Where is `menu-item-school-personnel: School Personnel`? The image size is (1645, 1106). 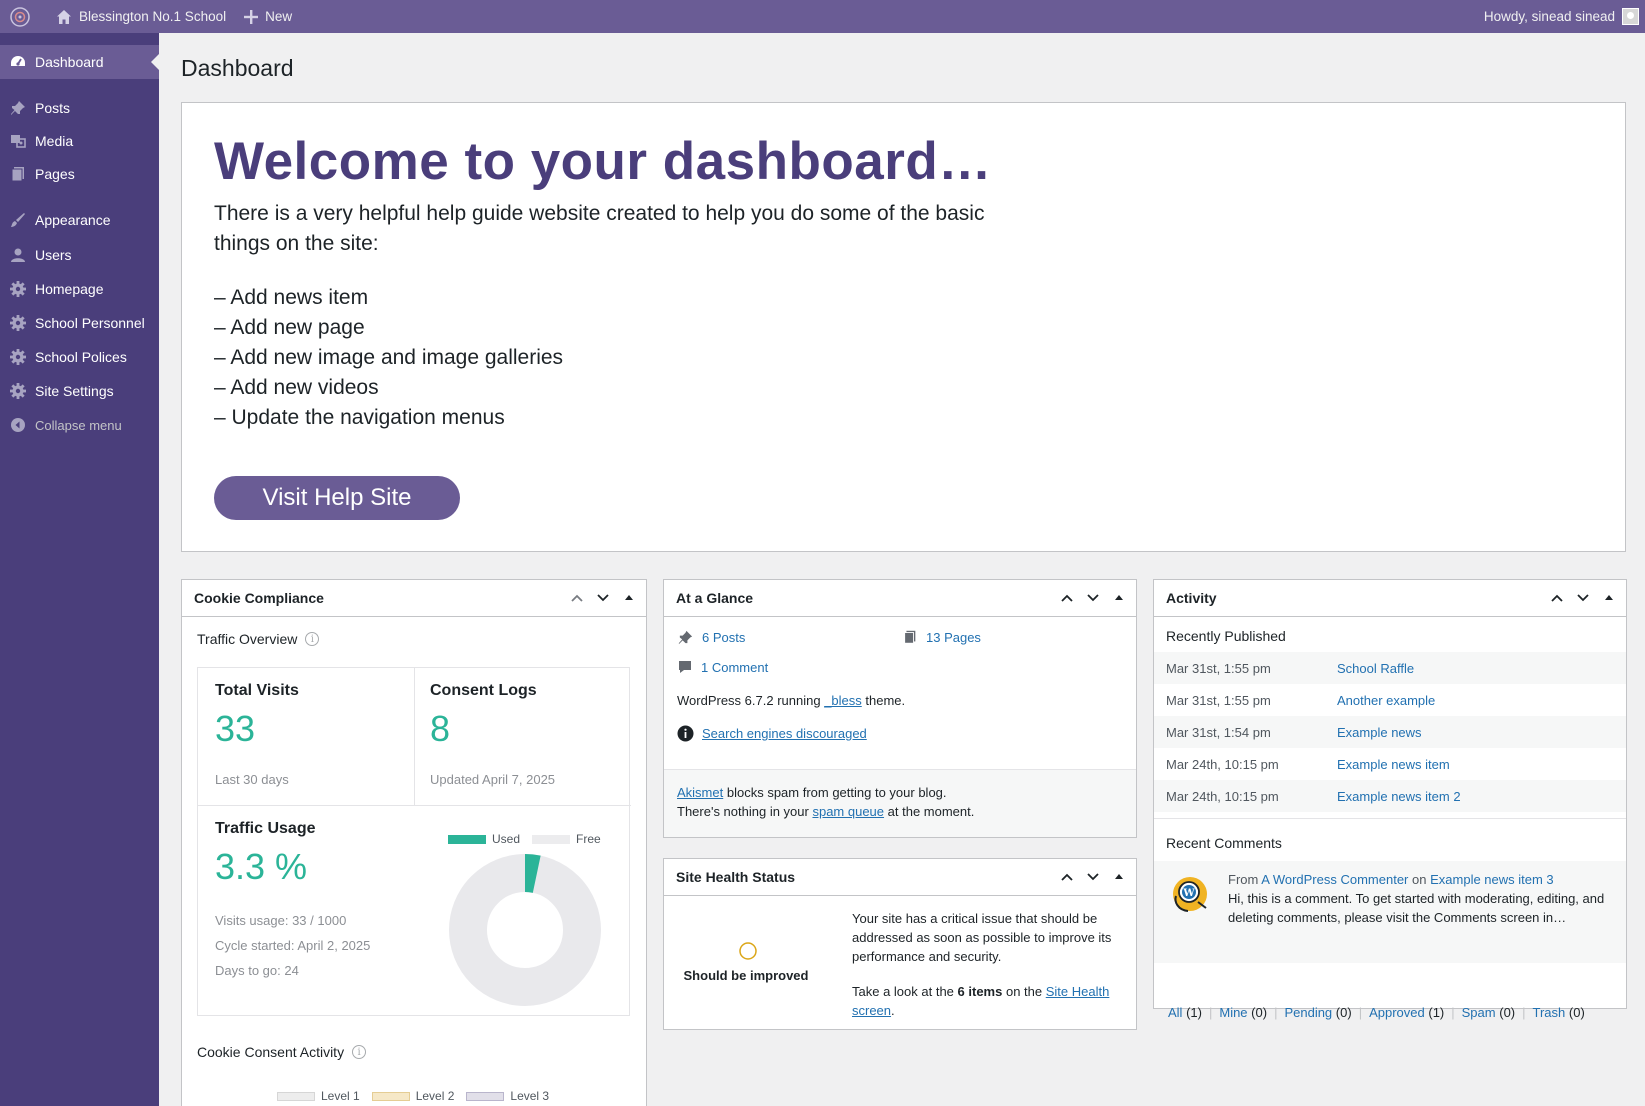
menu-item-school-personnel: School Personnel is located at coordinates (79, 323).